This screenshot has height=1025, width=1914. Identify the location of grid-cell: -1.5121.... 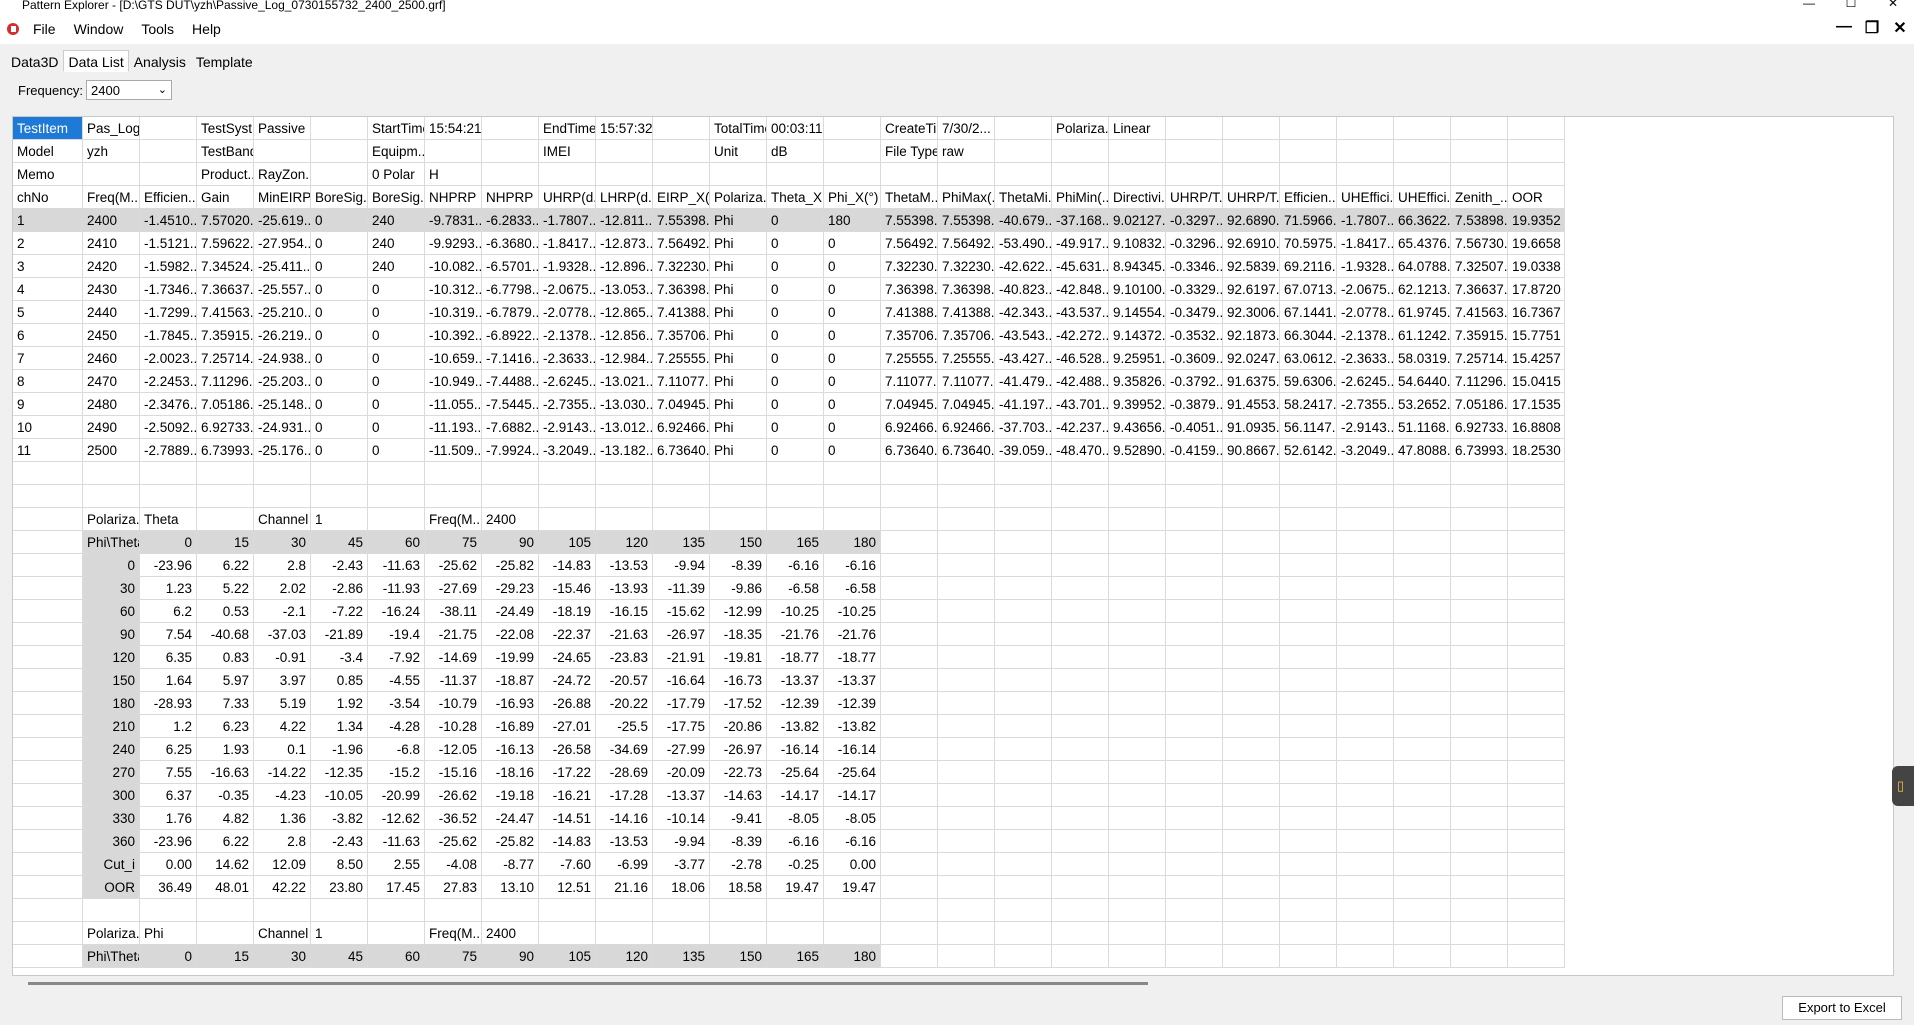
(168, 243).